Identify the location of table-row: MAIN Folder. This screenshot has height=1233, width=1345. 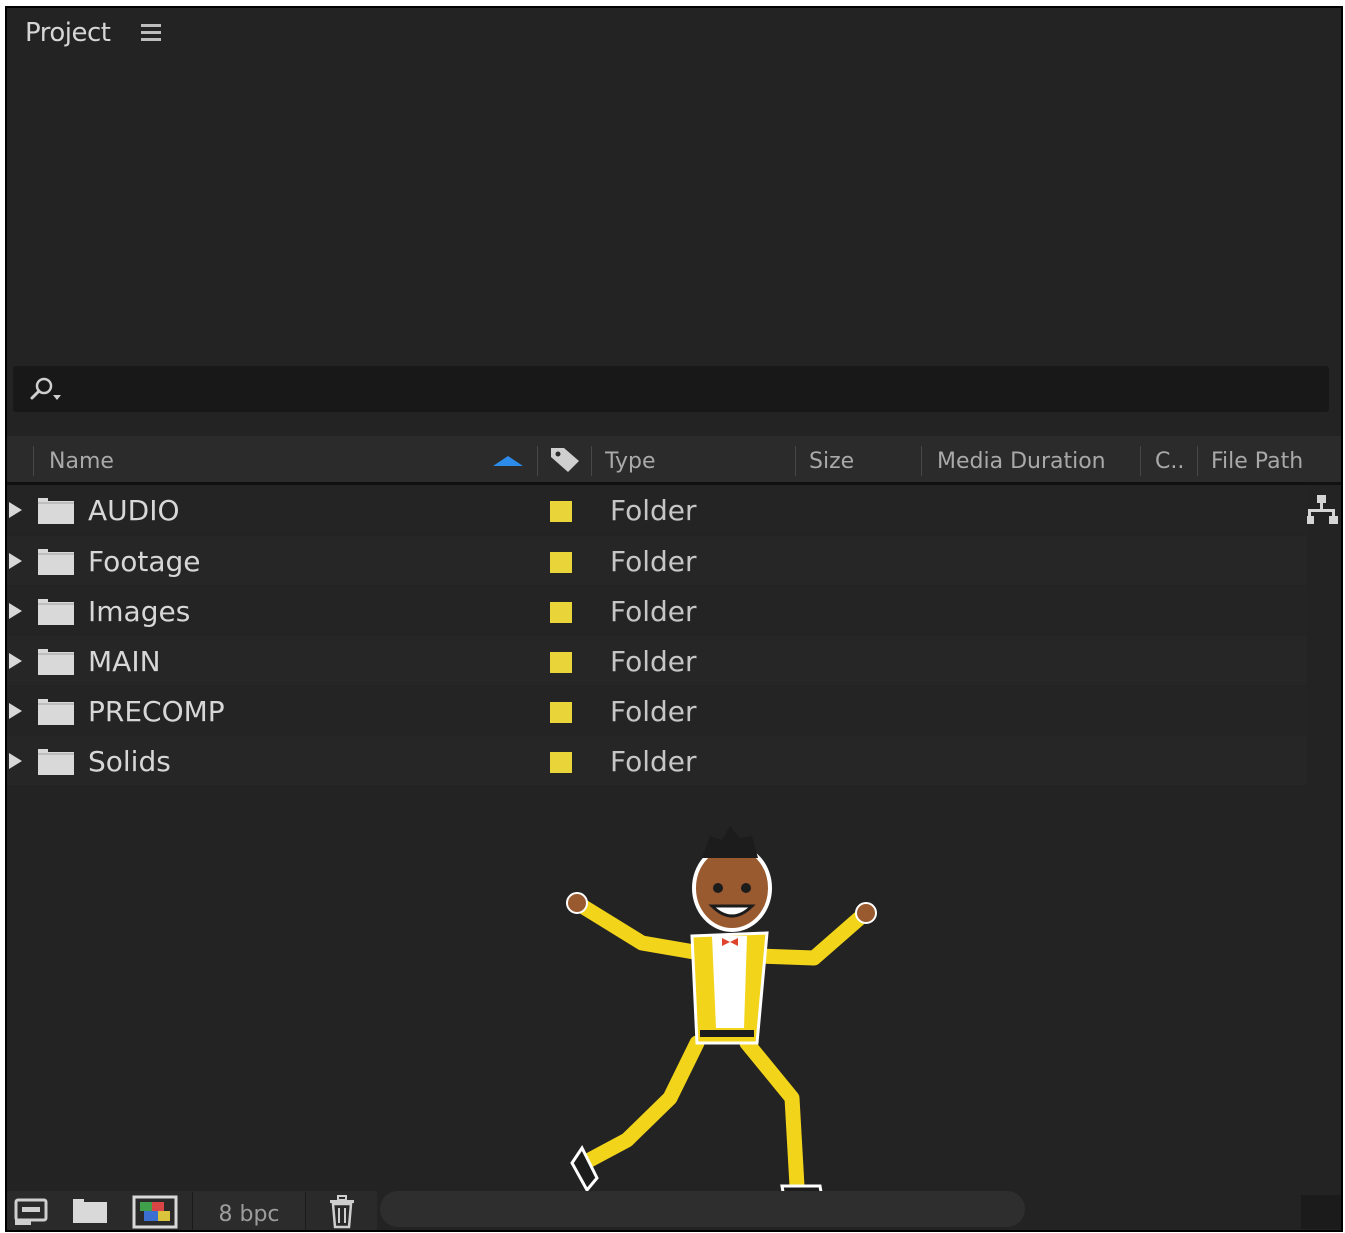
(657, 660).